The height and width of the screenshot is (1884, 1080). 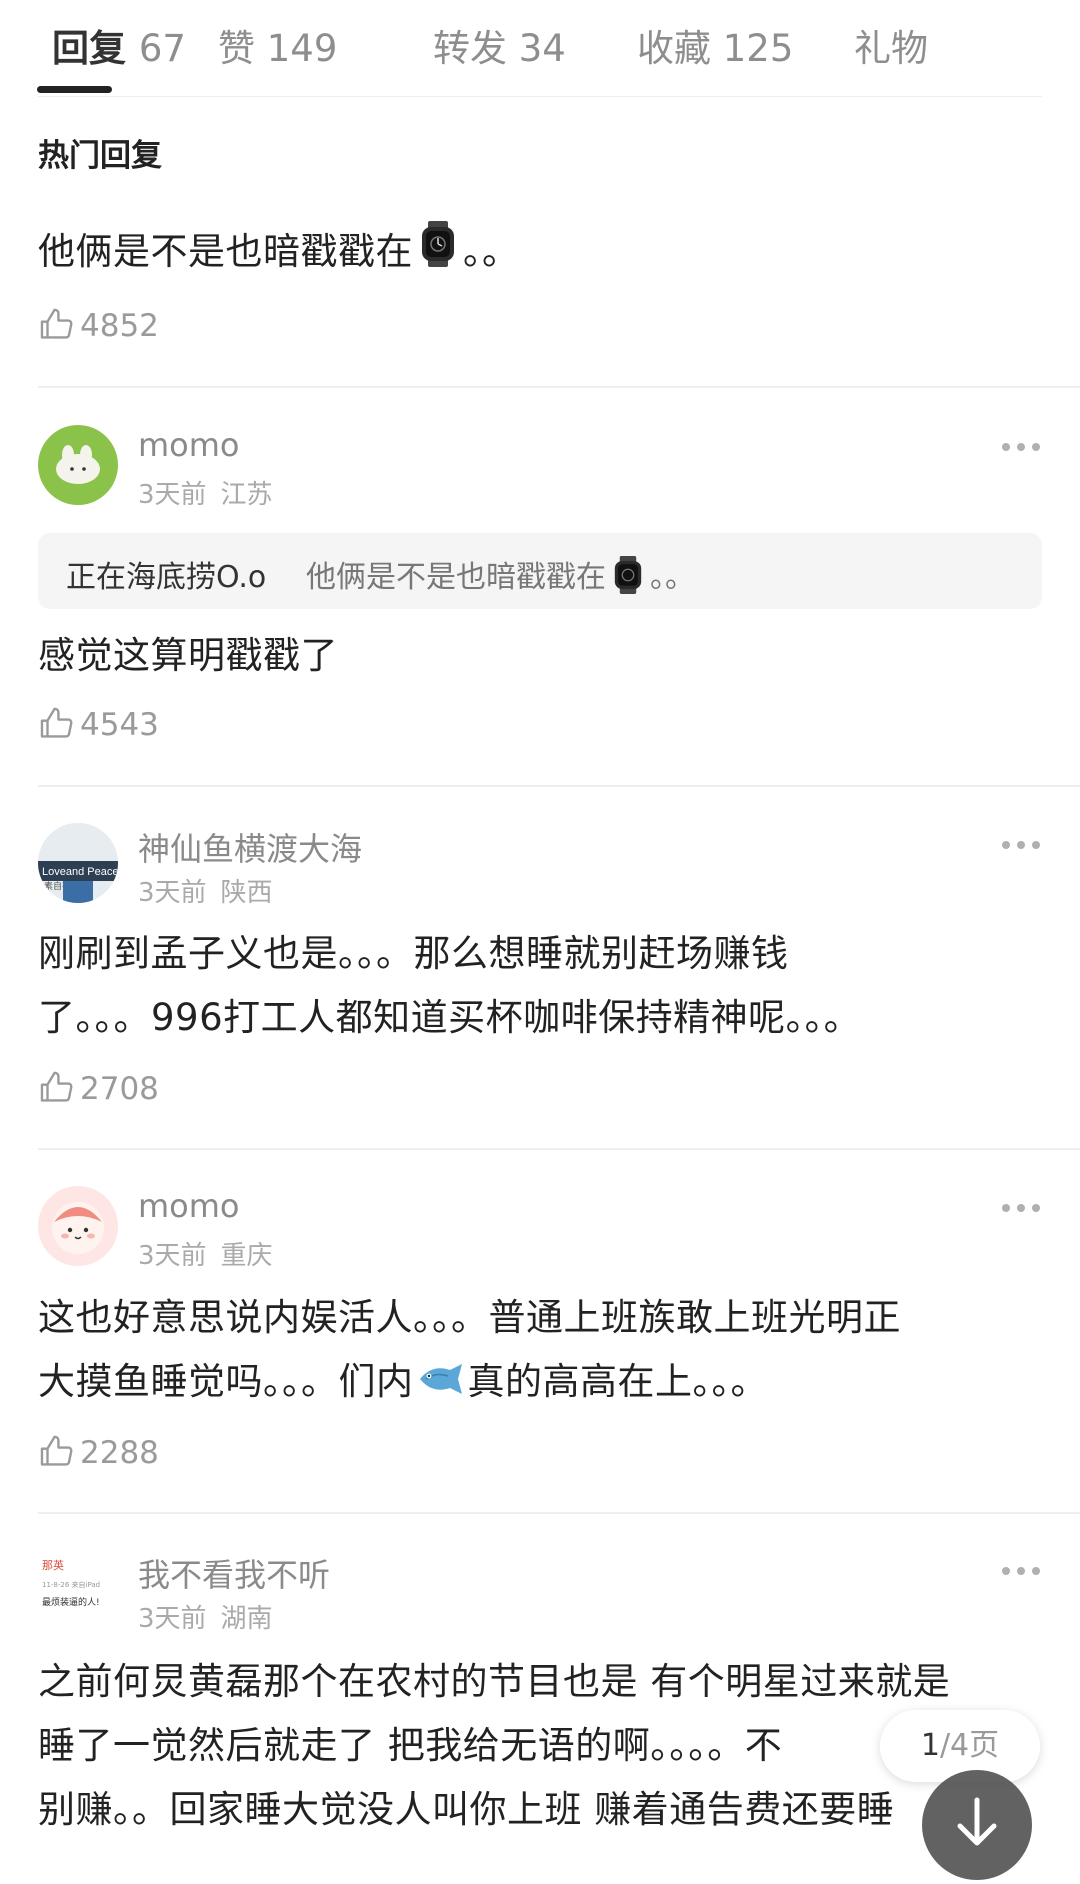 What do you see at coordinates (246, 1619) in the screenshot?
I see `comment-location: 湖南` at bounding box center [246, 1619].